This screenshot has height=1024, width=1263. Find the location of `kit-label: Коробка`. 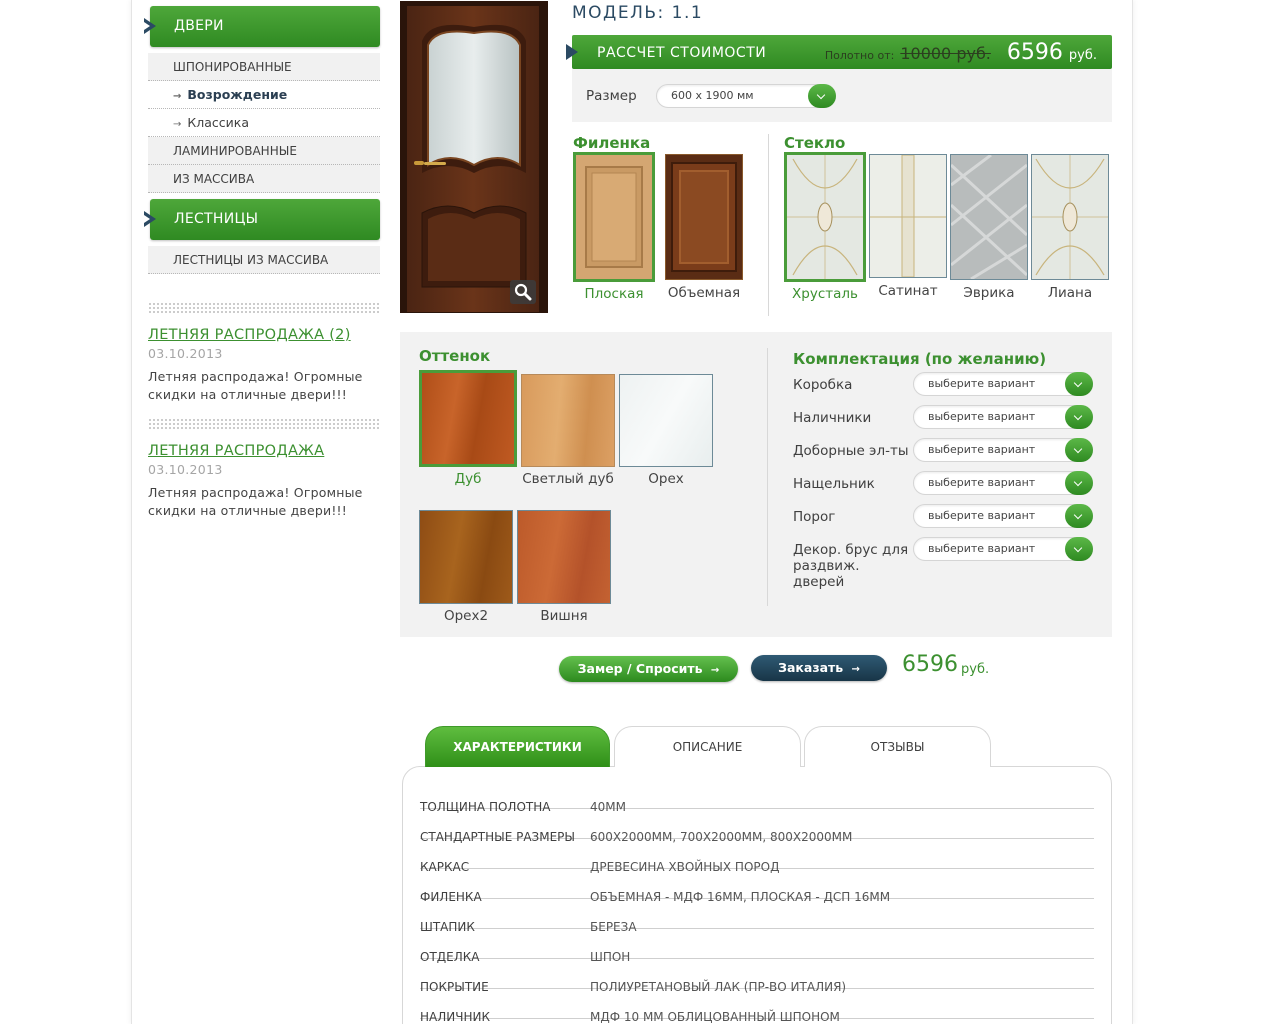

kit-label: Коробка is located at coordinates (823, 385).